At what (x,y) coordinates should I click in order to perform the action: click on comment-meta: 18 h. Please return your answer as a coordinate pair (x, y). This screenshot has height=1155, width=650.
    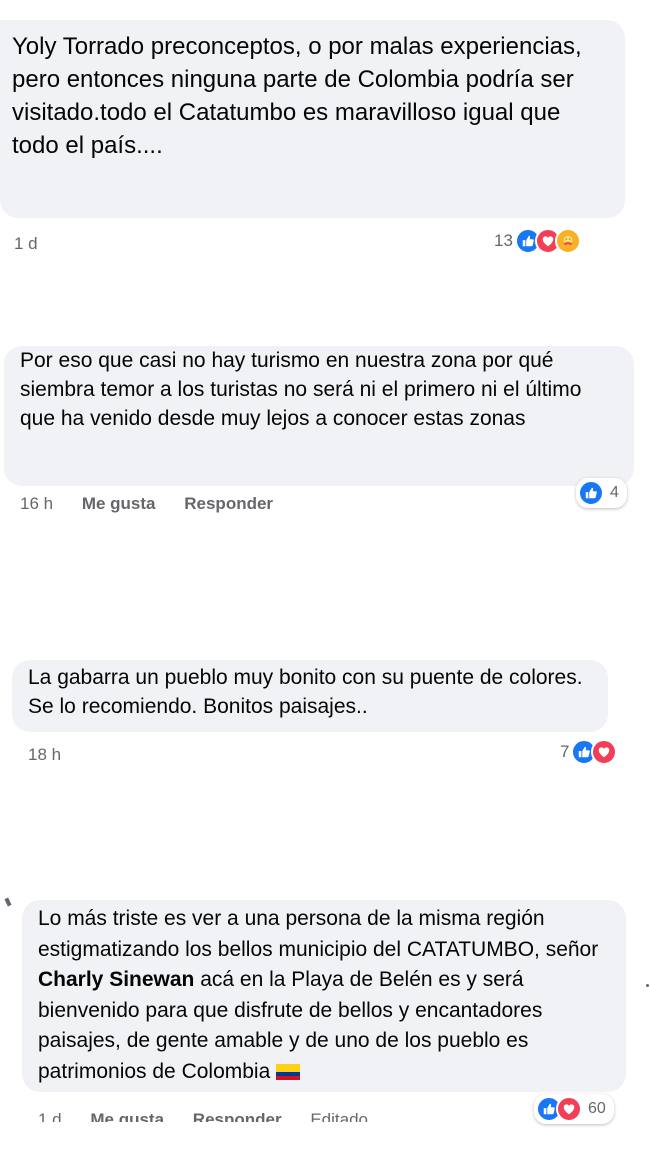
    Looking at the image, I should click on (56, 755).